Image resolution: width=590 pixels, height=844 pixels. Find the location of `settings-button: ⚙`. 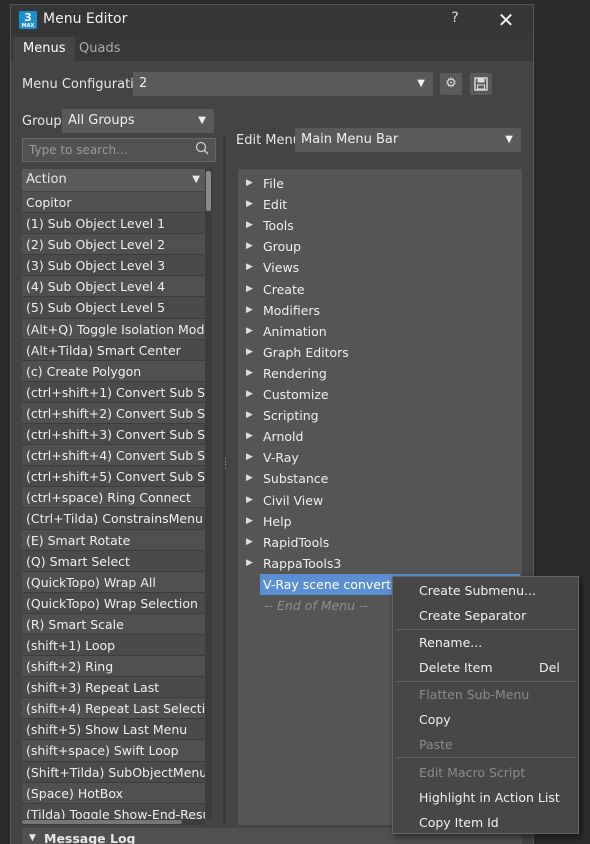

settings-button: ⚙ is located at coordinates (451, 84).